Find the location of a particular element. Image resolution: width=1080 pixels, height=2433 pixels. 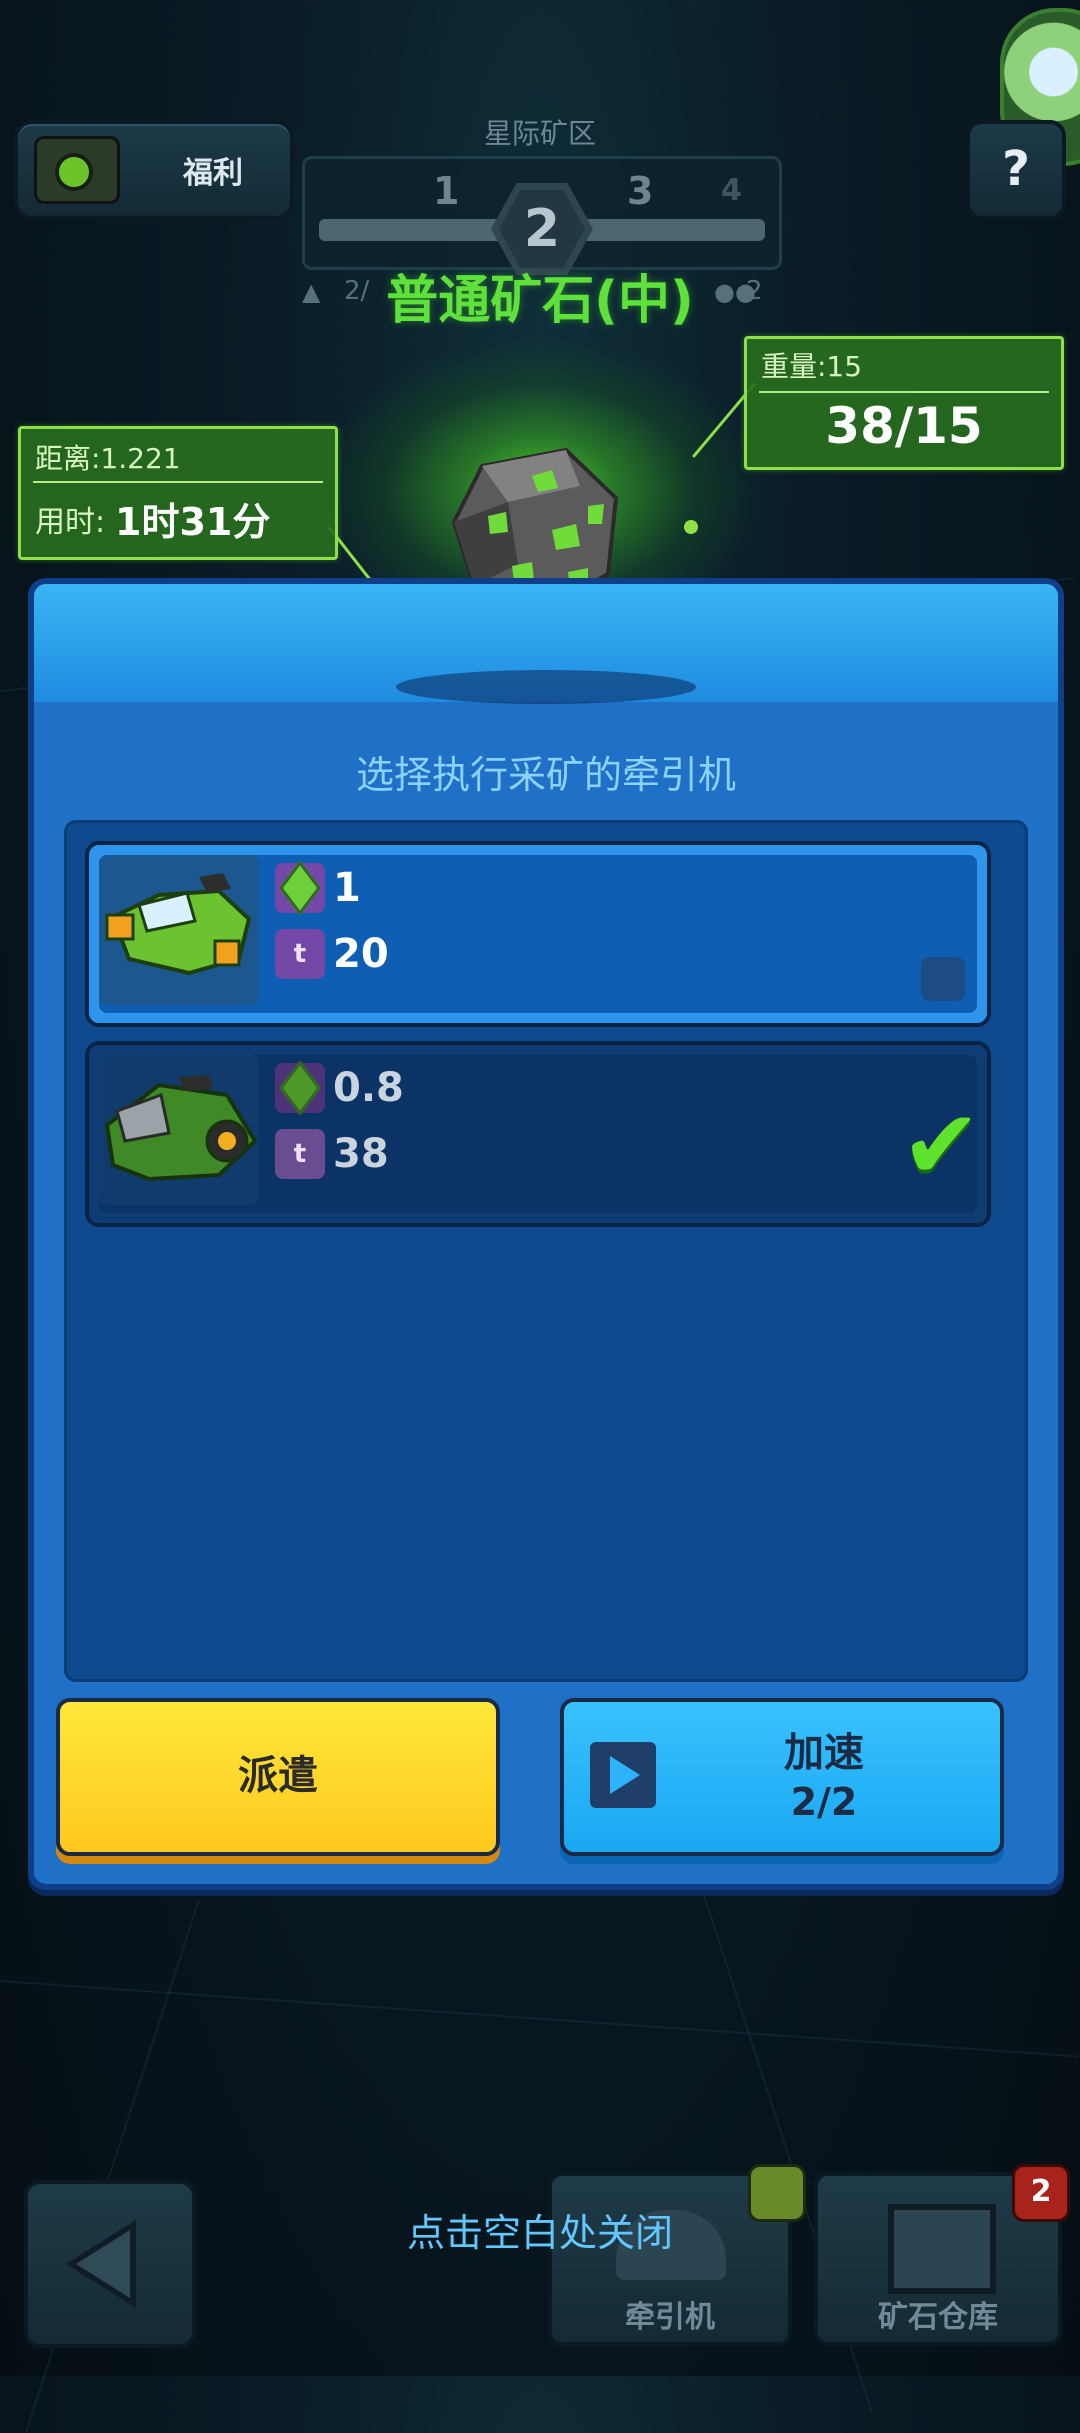

camera-gift-icon is located at coordinates (77, 170).